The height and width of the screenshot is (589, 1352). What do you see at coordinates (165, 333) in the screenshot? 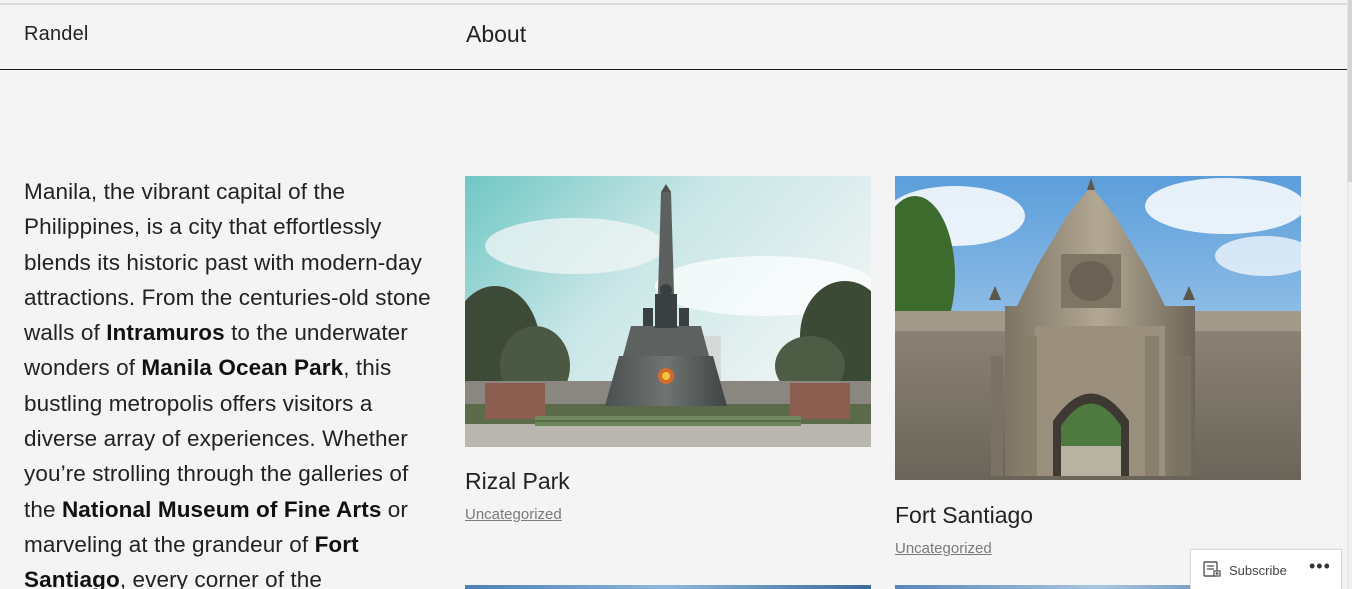
I see `intro-highlight: Intramuros` at bounding box center [165, 333].